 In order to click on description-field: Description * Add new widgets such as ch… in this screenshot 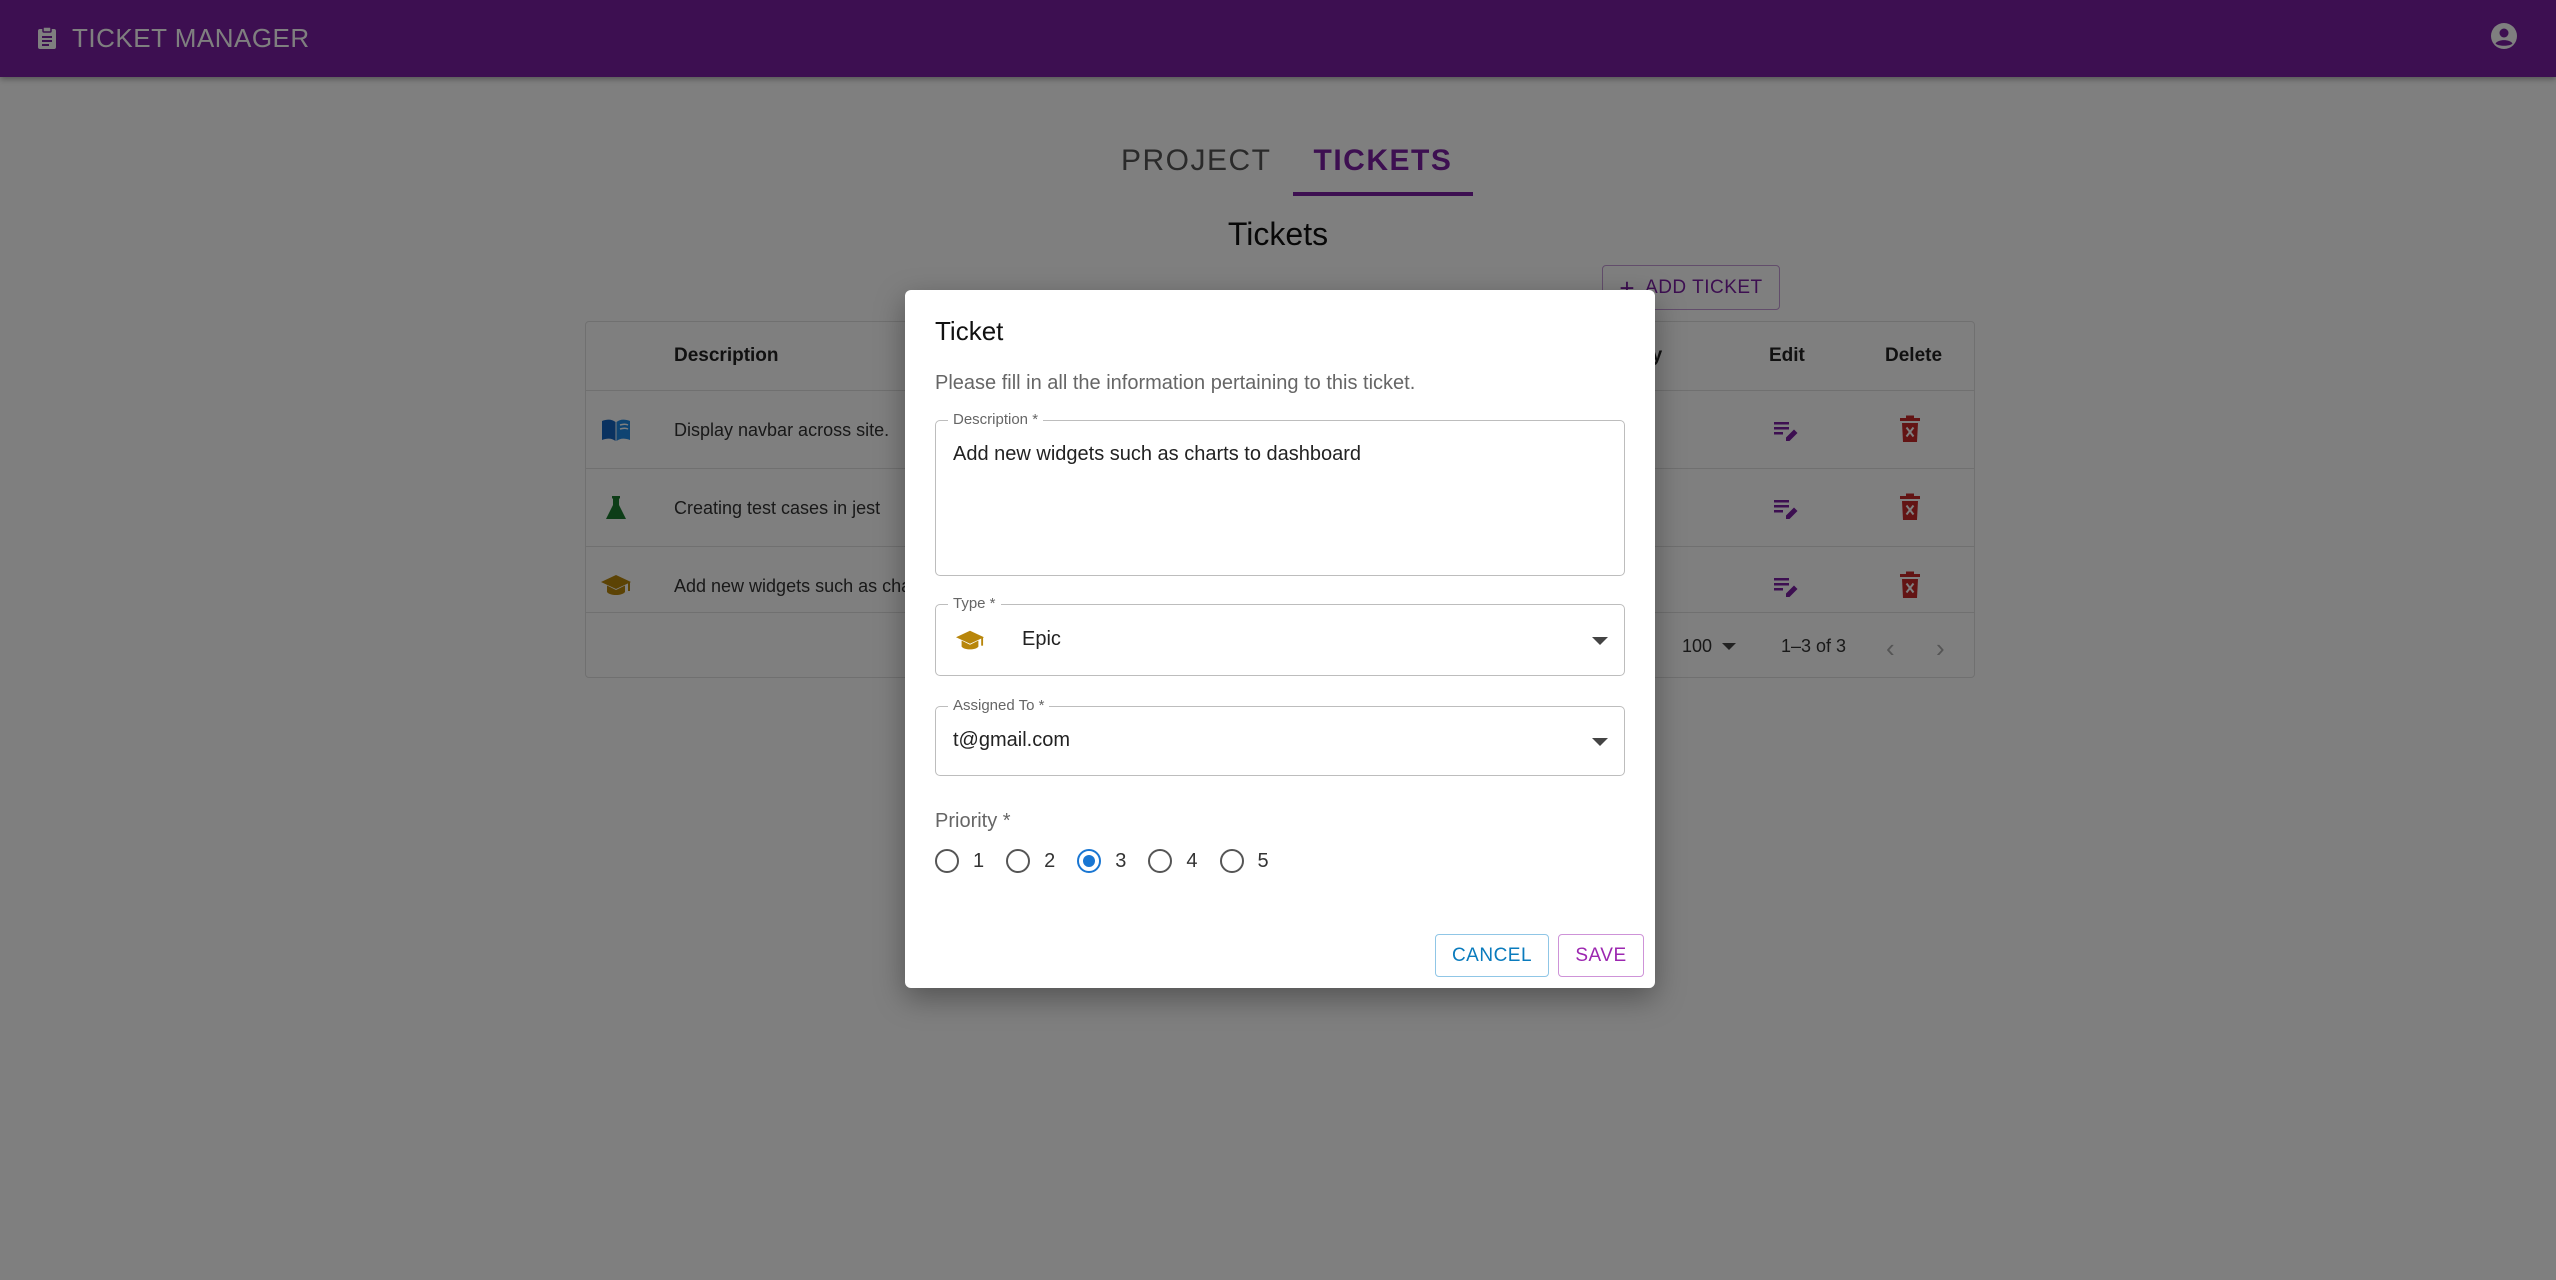, I will do `click(1280, 493)`.